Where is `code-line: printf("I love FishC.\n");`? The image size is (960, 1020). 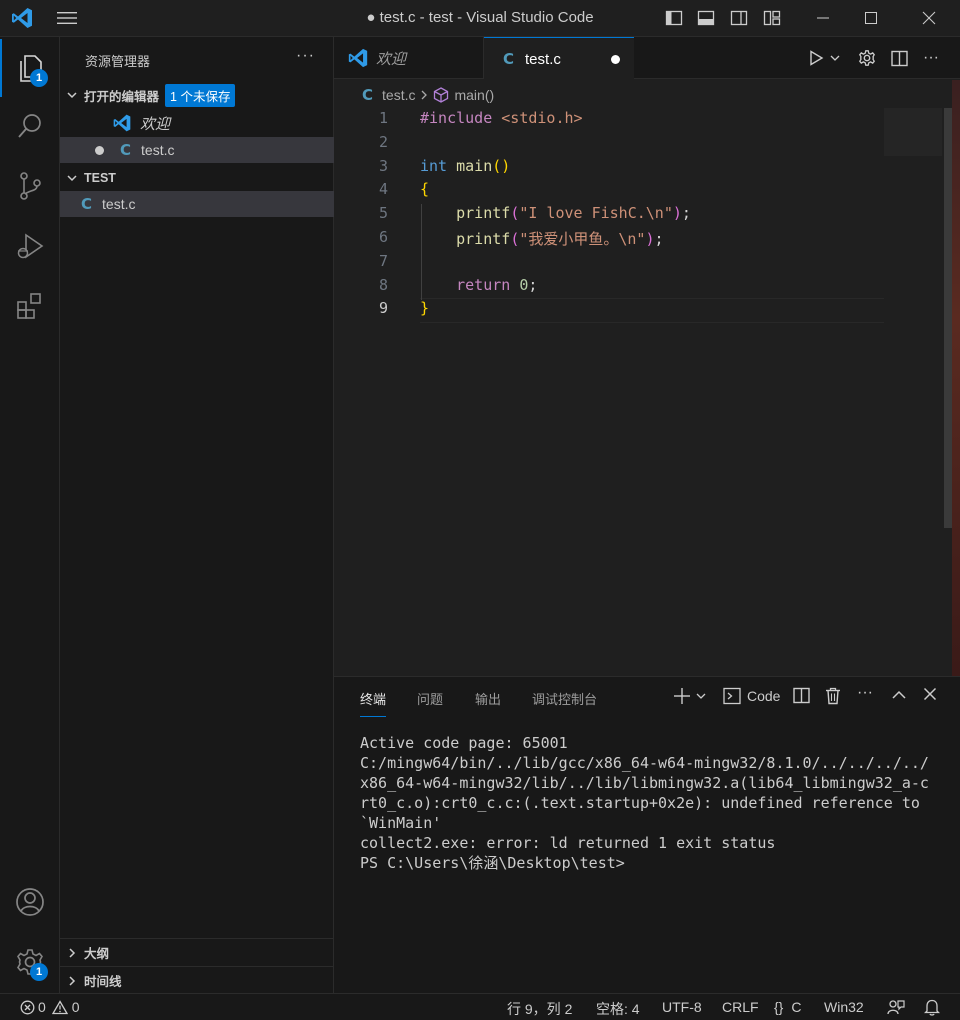
code-line: printf("I love FishC.\n"); is located at coordinates (555, 213).